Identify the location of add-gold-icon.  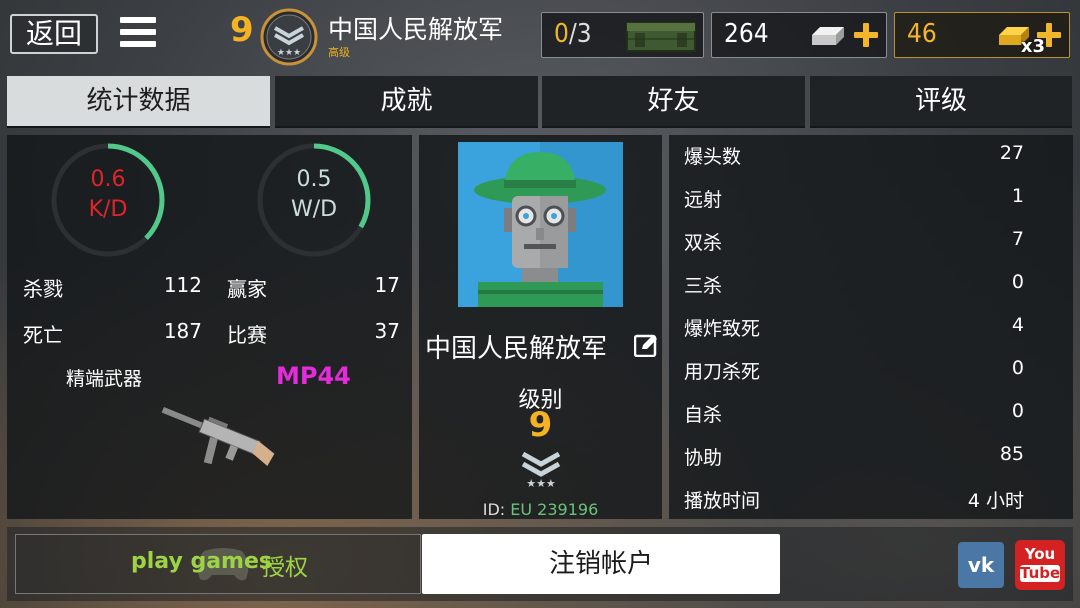
(1049, 35).